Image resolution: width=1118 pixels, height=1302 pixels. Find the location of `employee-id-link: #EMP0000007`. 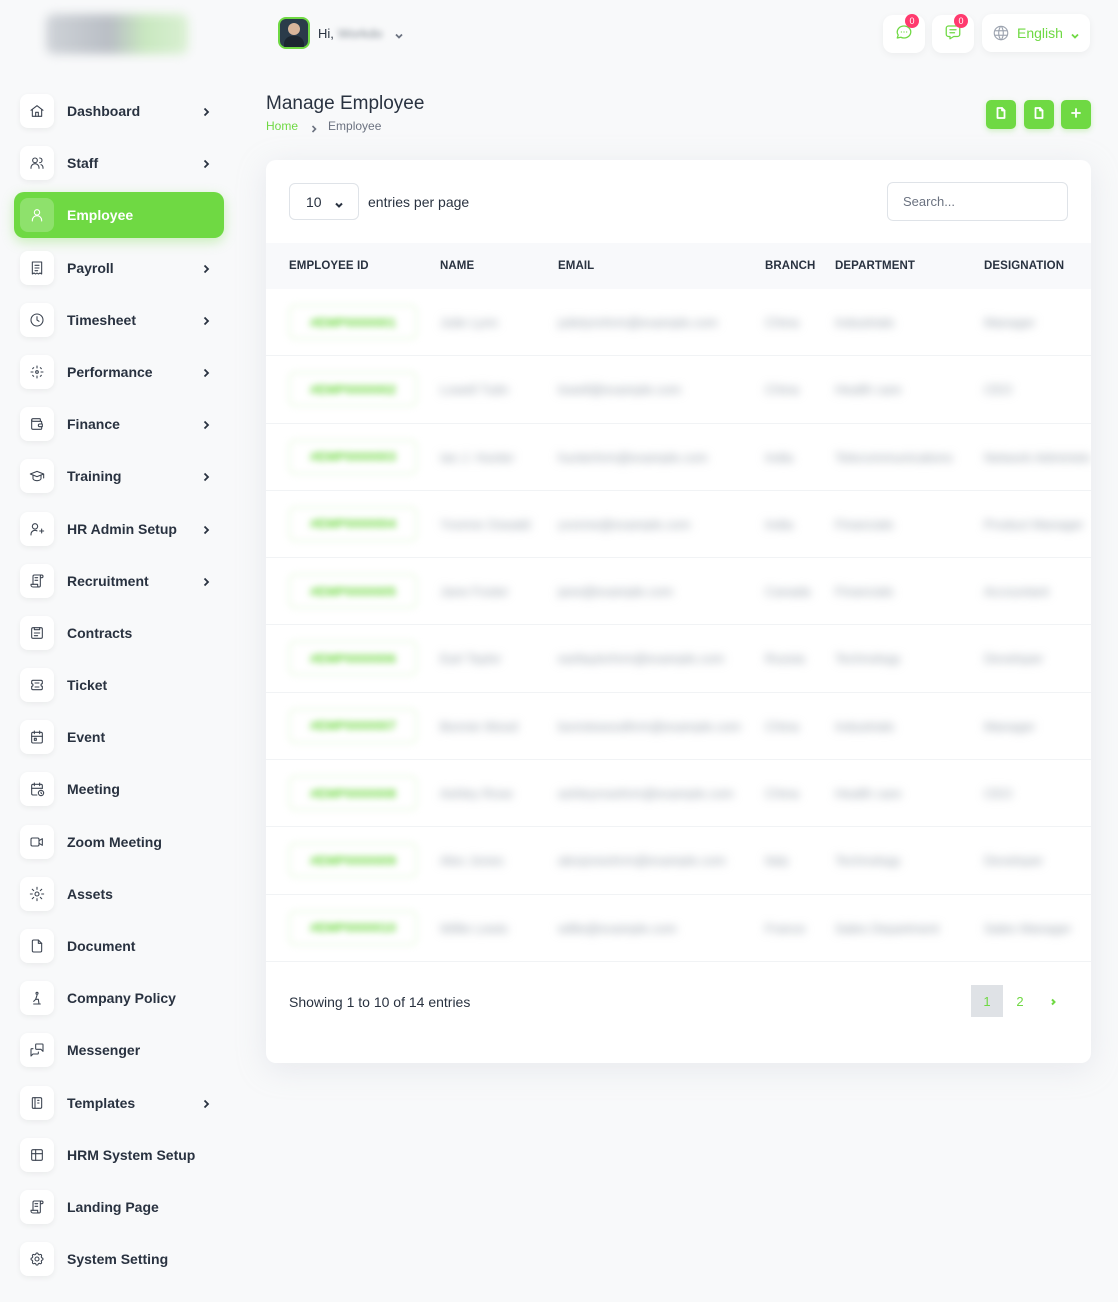

employee-id-link: #EMP0000007 is located at coordinates (353, 725).